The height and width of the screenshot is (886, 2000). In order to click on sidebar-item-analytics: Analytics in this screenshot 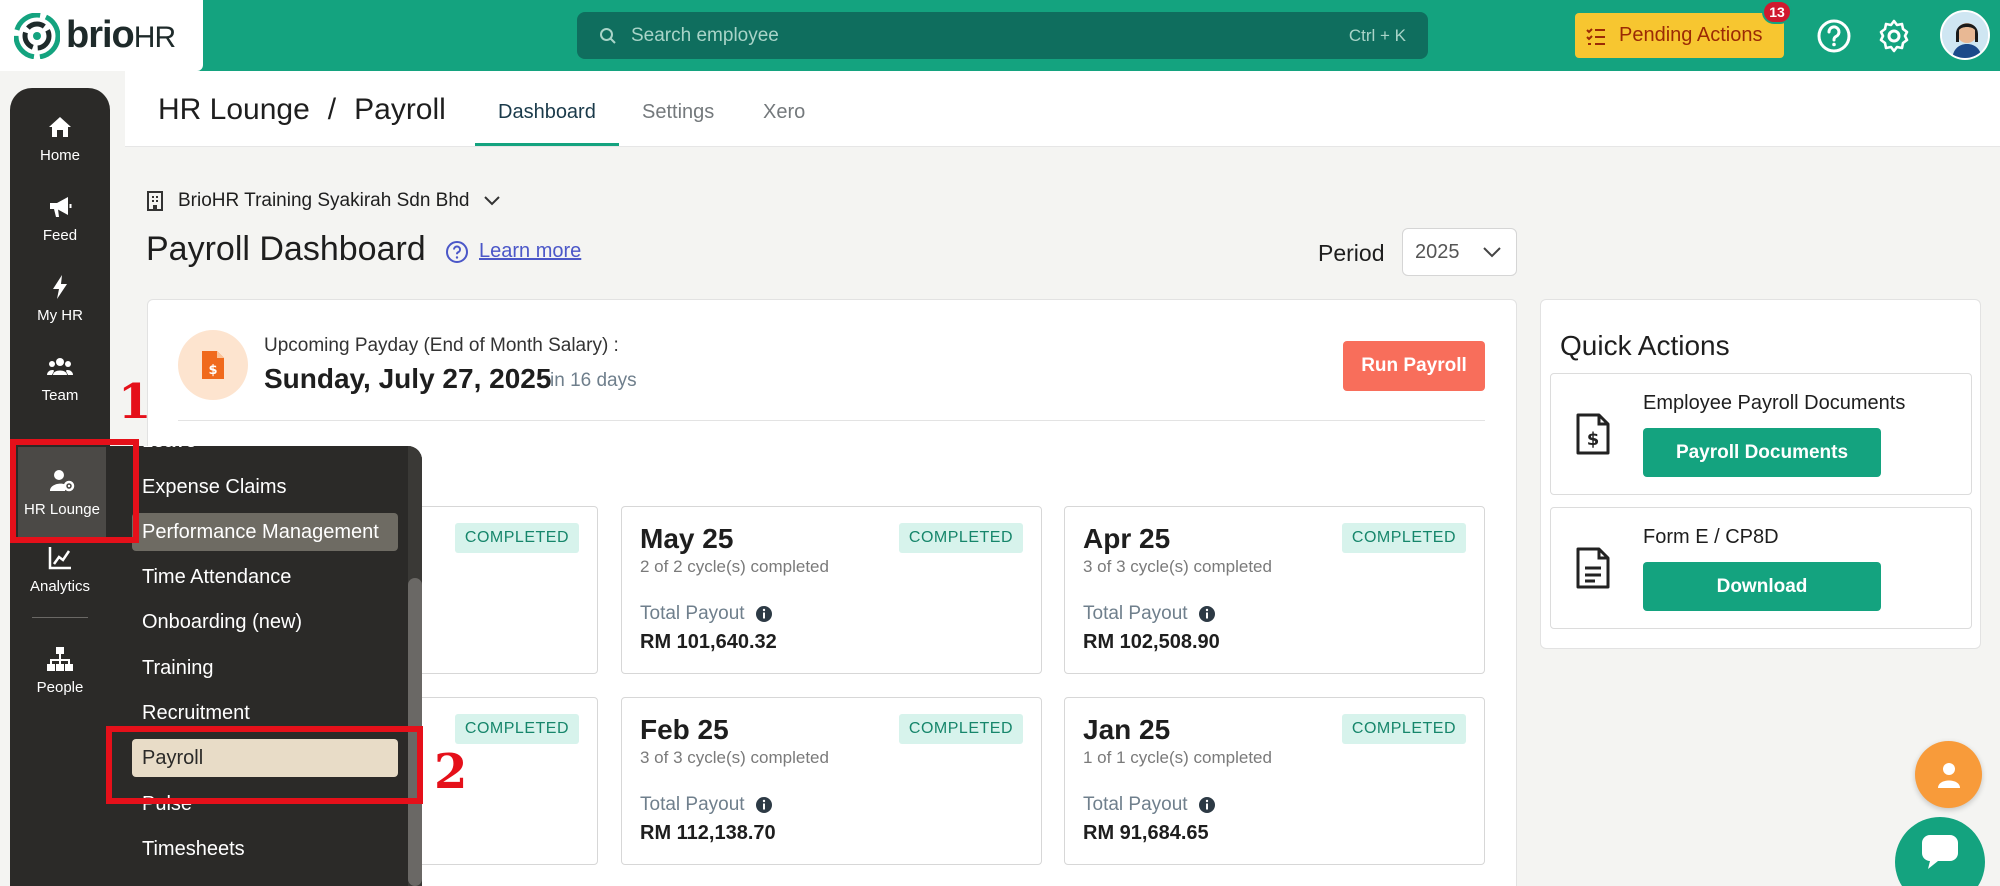, I will do `click(60, 569)`.